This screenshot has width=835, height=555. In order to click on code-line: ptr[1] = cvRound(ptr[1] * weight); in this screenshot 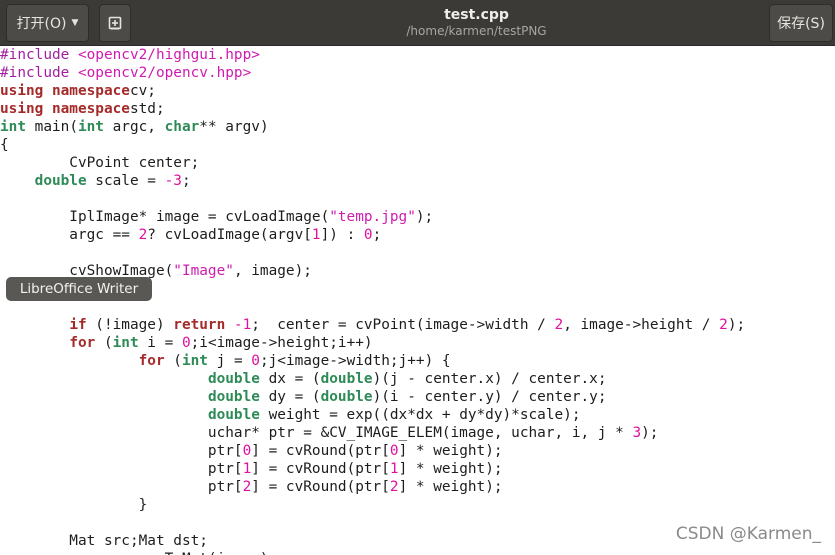, I will do `click(372, 469)`.